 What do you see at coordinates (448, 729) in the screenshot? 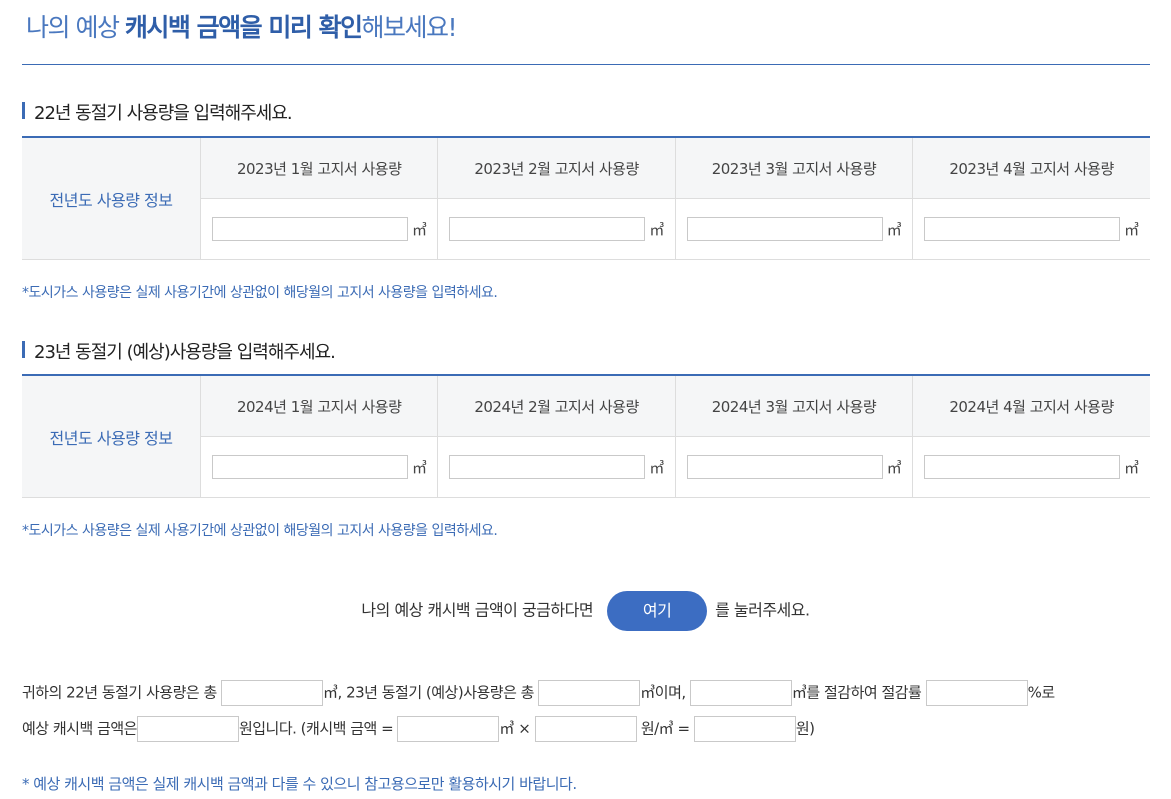
I see `formula-usage-field` at bounding box center [448, 729].